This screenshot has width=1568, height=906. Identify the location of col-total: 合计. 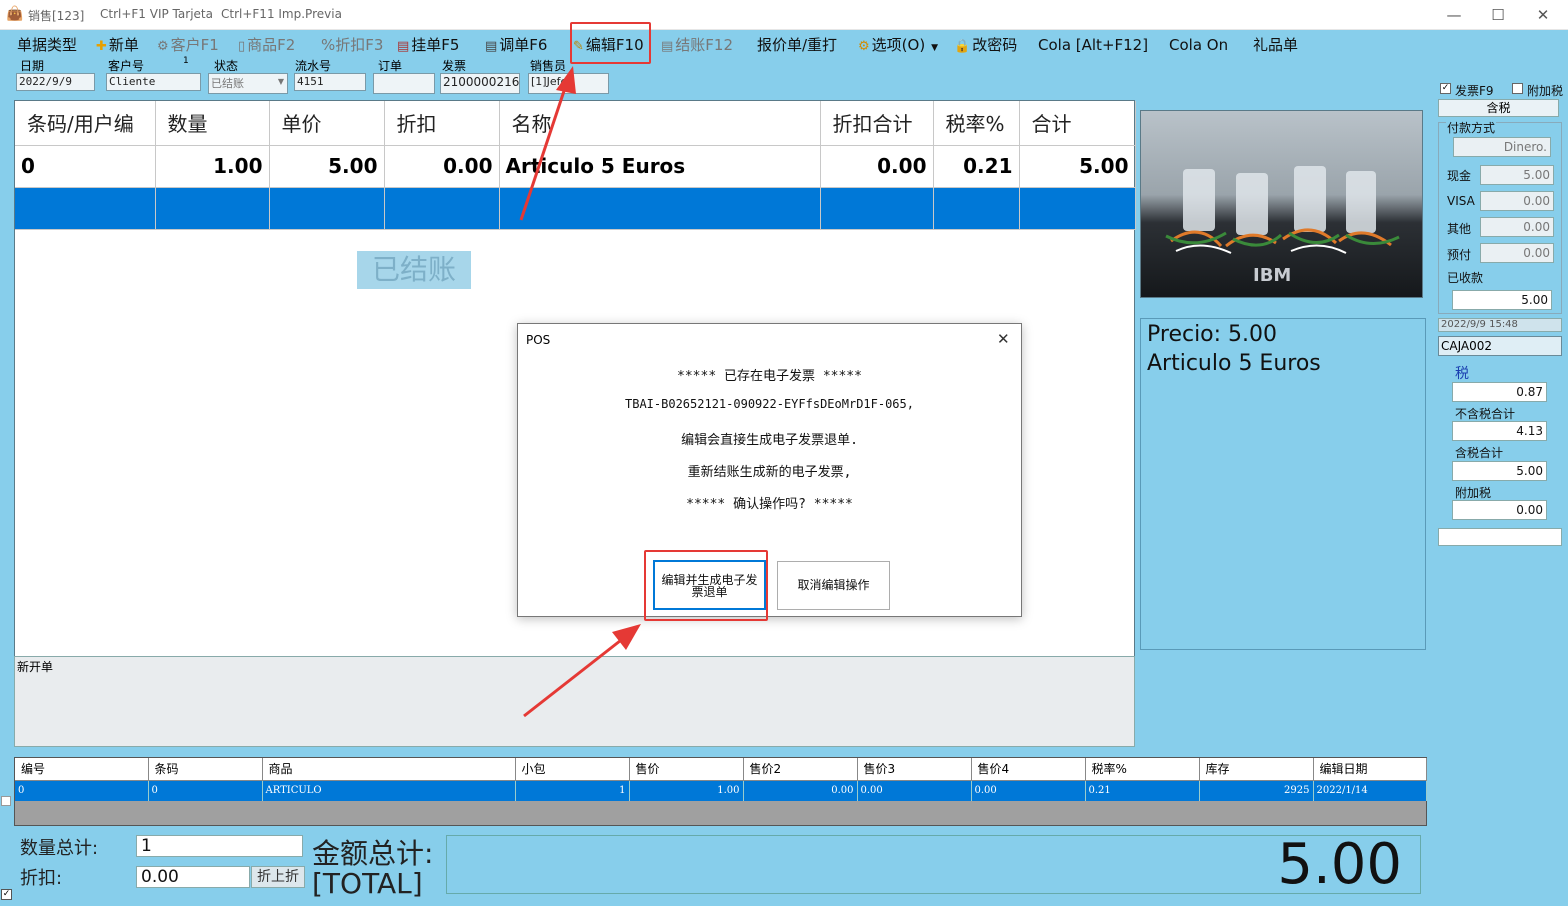
(1077, 123).